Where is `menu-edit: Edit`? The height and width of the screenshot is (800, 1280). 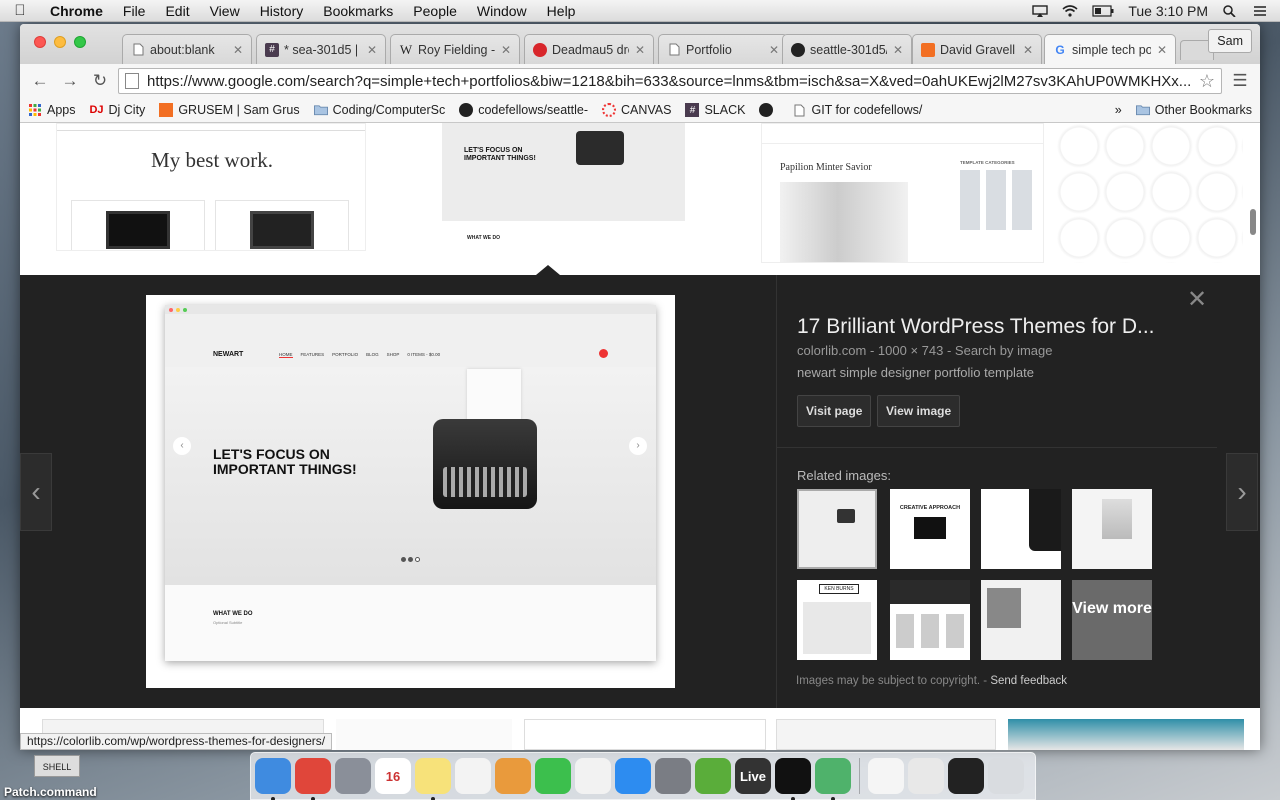
menu-edit: Edit is located at coordinates (177, 11).